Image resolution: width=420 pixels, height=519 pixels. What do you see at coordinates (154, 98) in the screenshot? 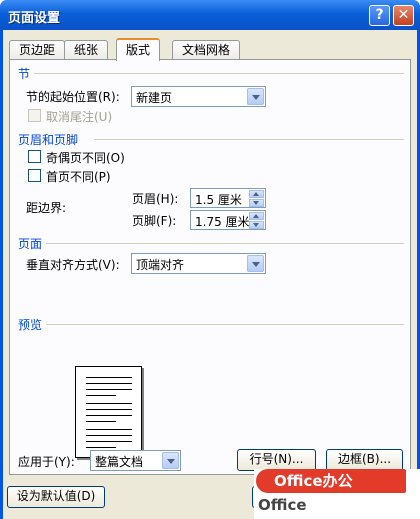
I see `section-start-value: 新建页` at bounding box center [154, 98].